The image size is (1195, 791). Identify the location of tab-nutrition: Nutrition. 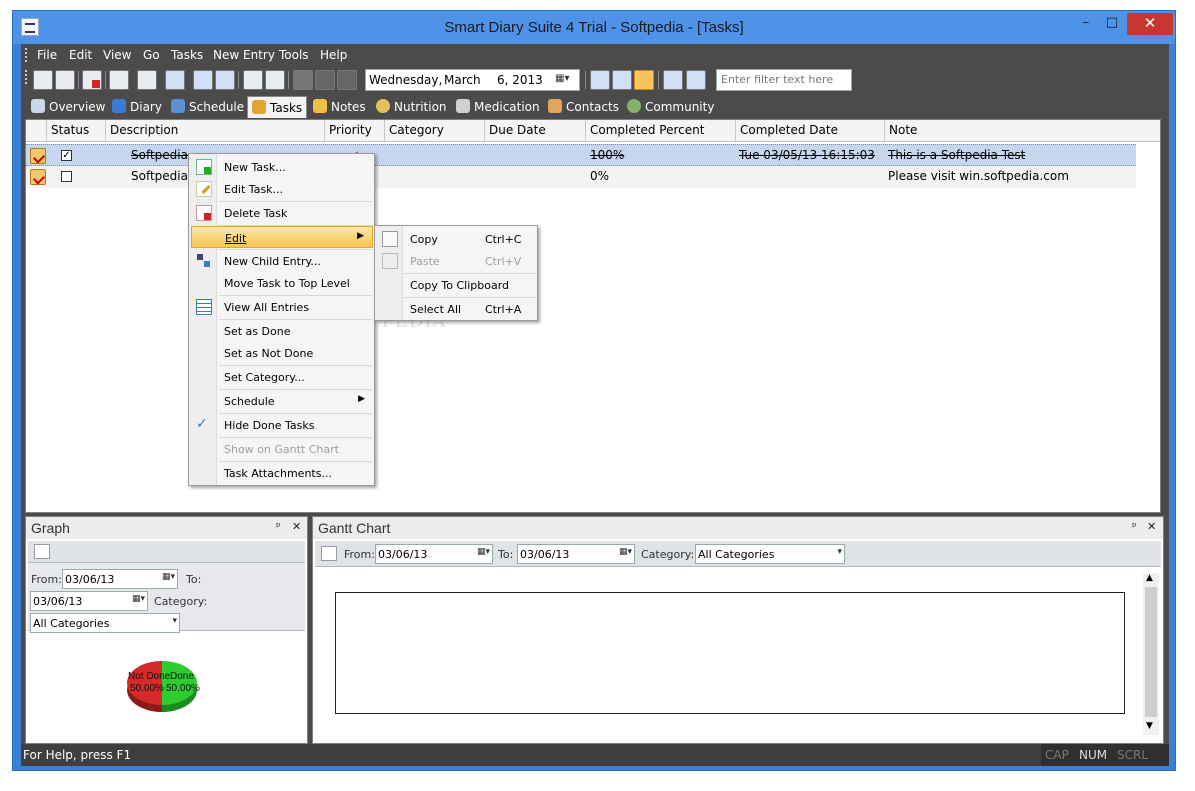
(411, 107).